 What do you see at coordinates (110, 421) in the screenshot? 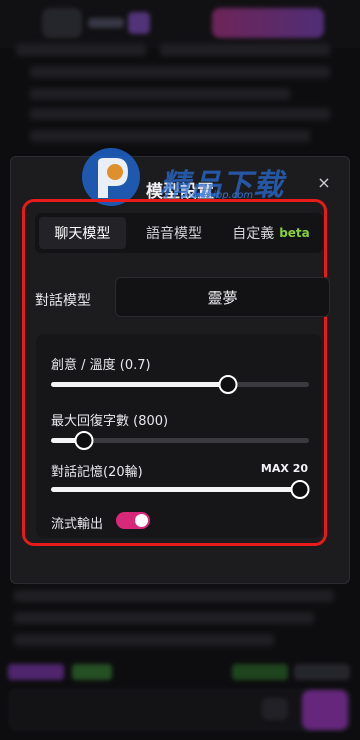
I see `max-chars-label: 最大回復字數 (800)` at bounding box center [110, 421].